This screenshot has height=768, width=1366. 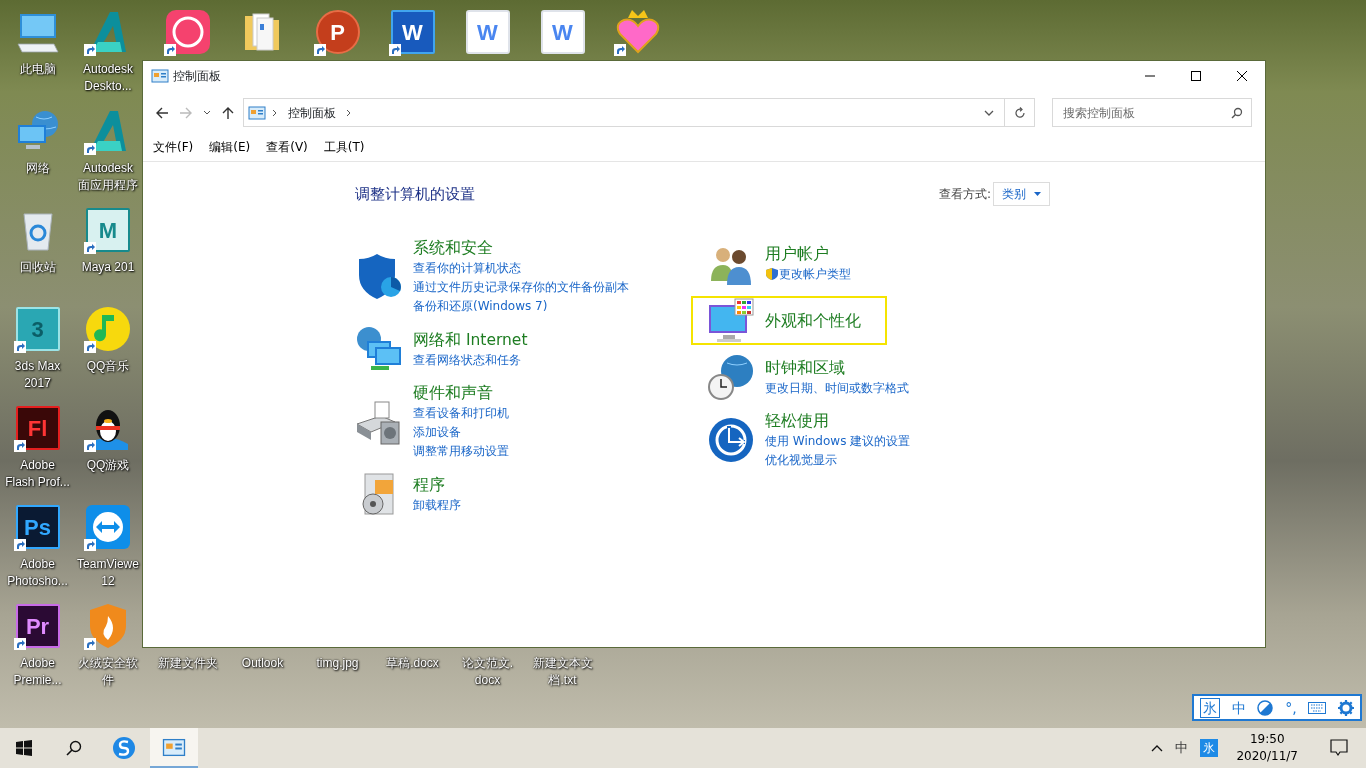 What do you see at coordinates (461, 451) in the screenshot?
I see `task-link: 调整常用移动设置` at bounding box center [461, 451].